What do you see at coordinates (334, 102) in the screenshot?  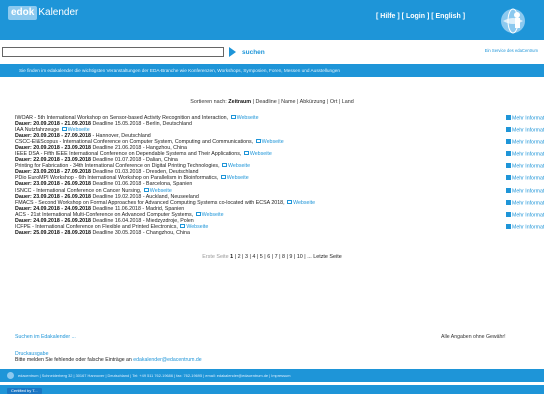 I see `sort-option-ort: Ort` at bounding box center [334, 102].